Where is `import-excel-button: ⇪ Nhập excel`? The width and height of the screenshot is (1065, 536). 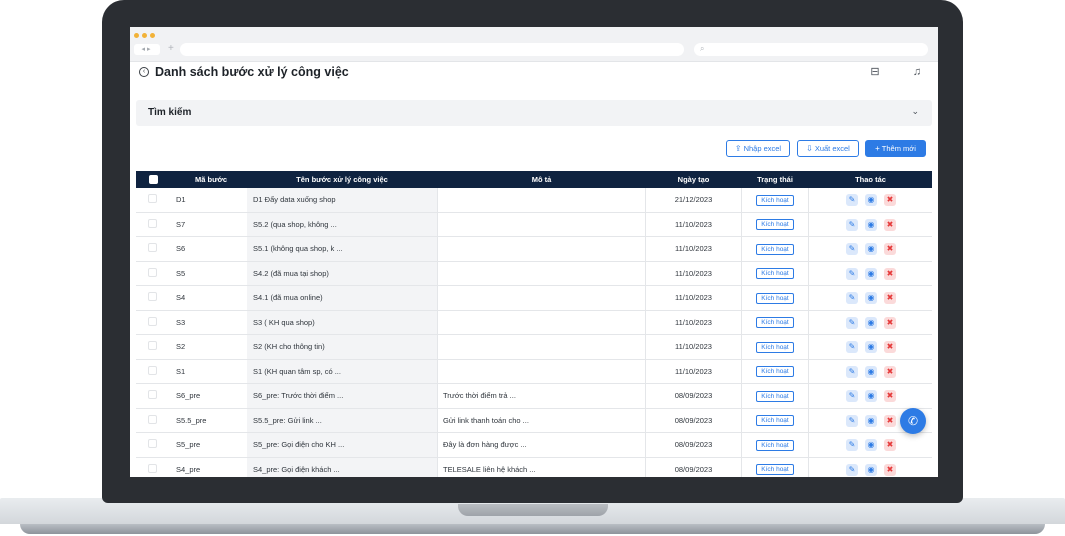
import-excel-button: ⇪ Nhập excel is located at coordinates (758, 148).